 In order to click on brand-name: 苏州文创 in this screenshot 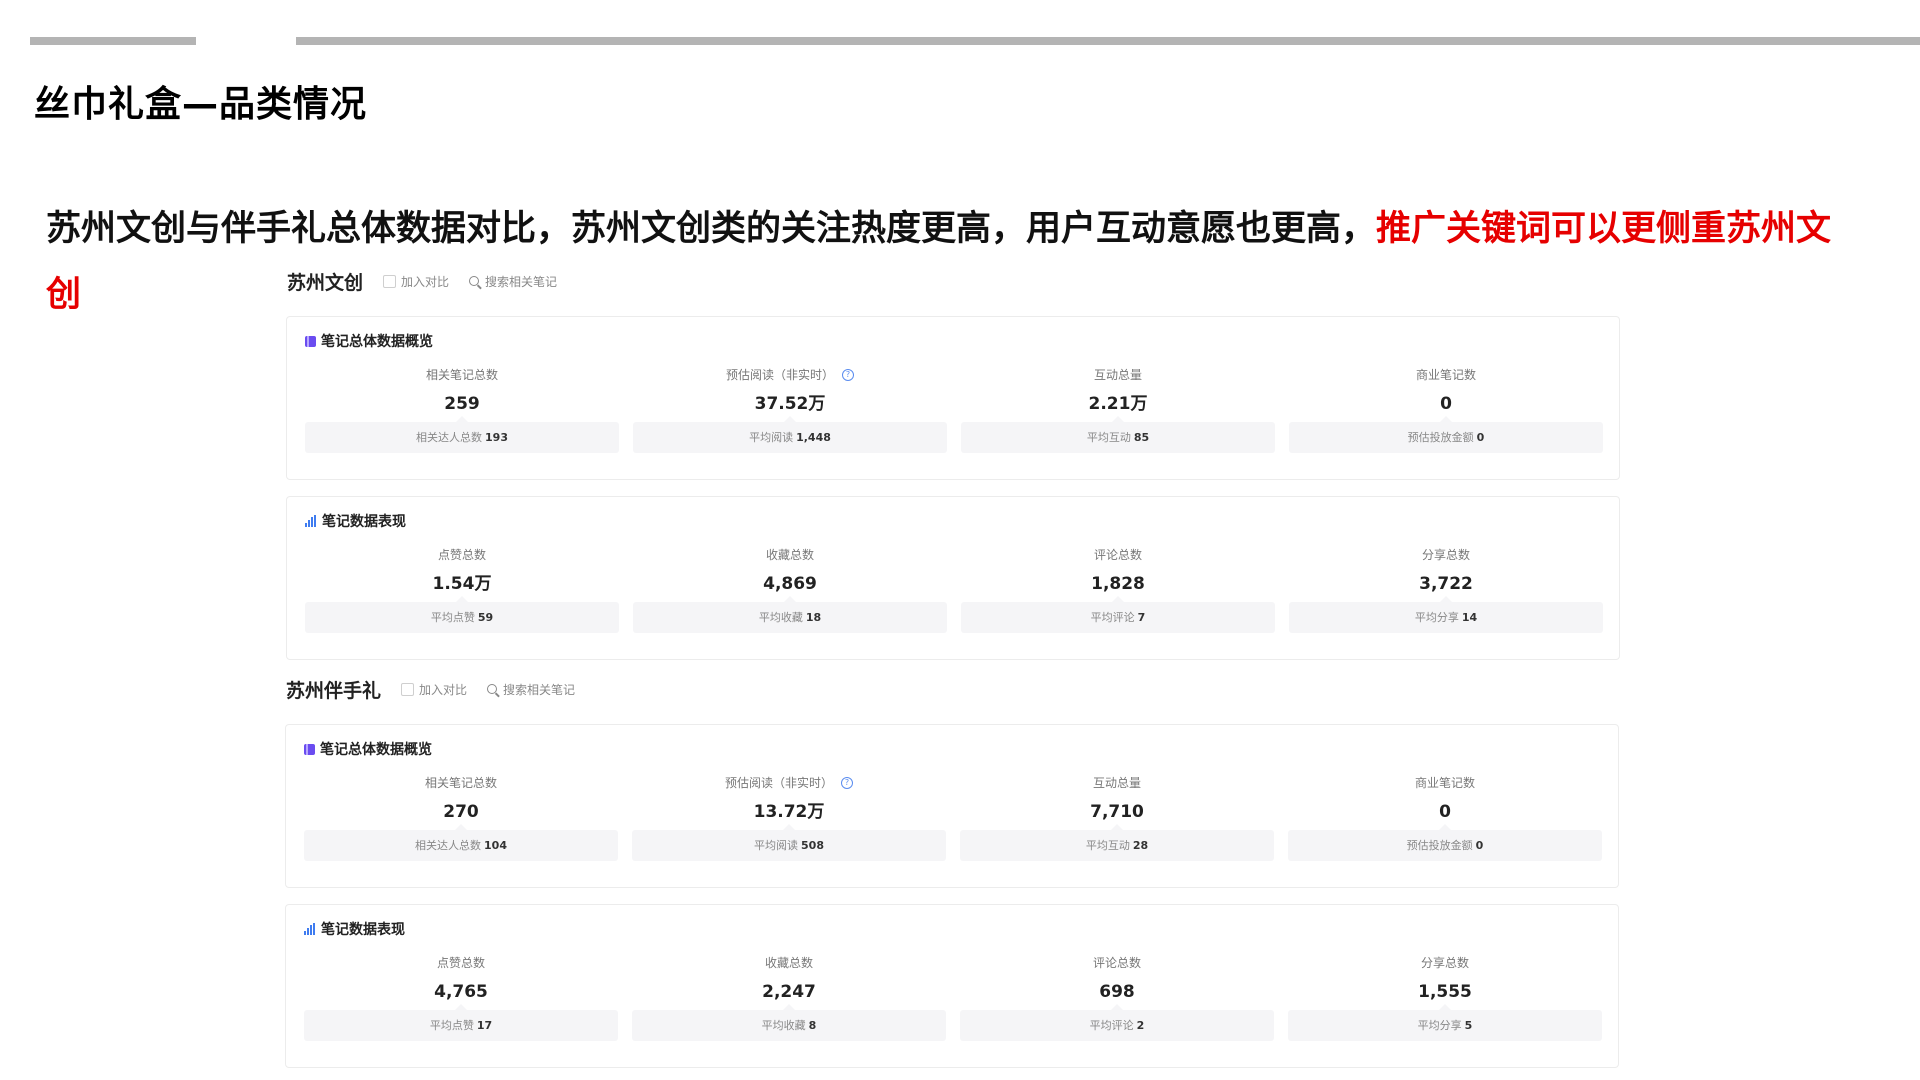, I will do `click(325, 282)`.